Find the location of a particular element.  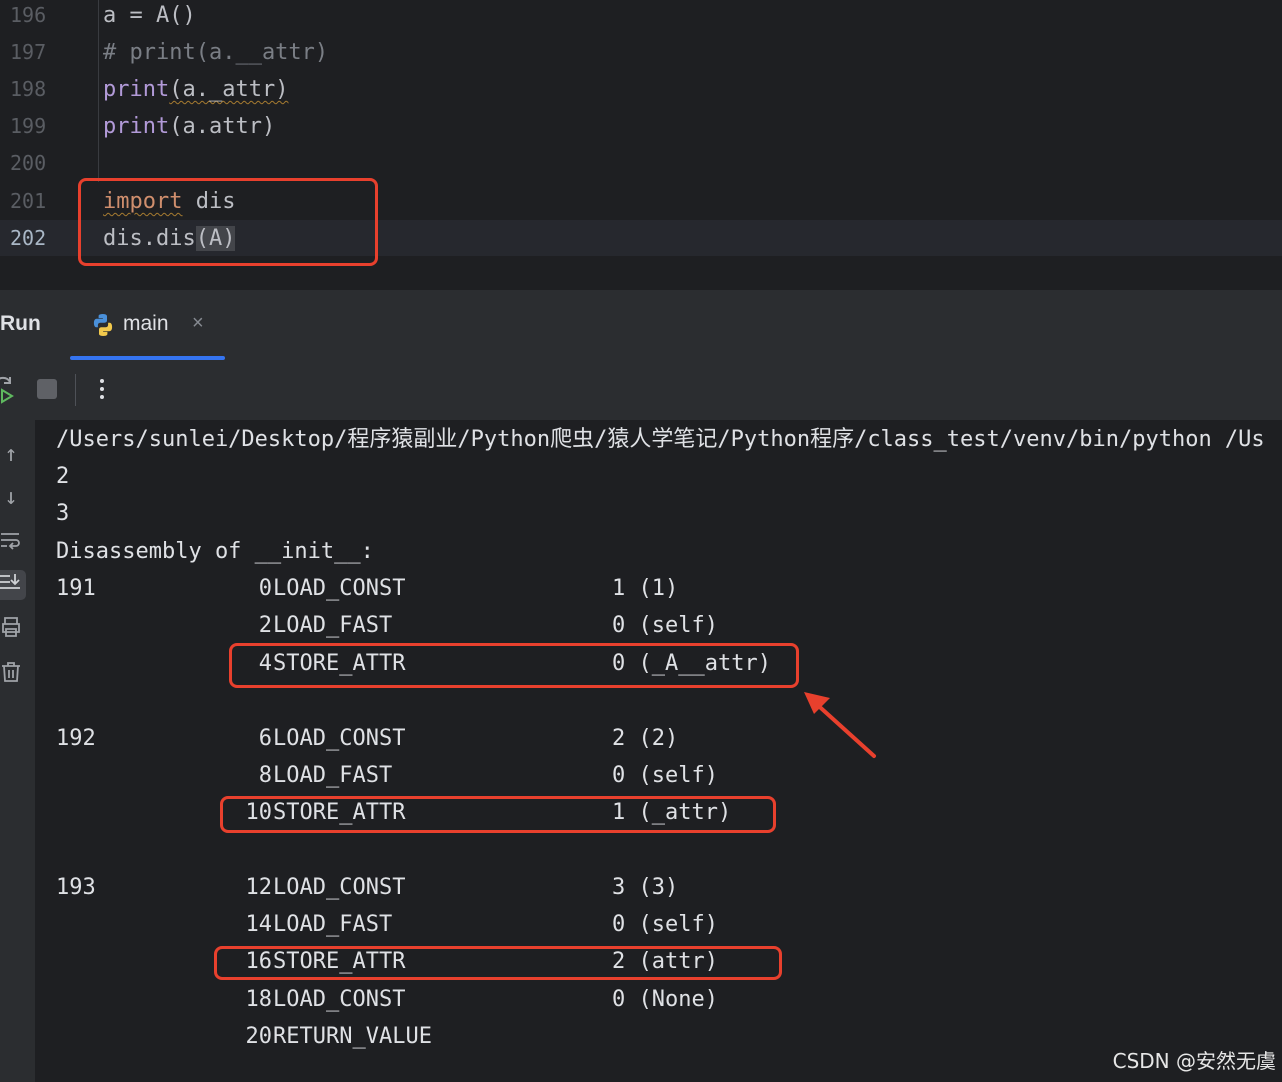

bytecode-offset: 12 is located at coordinates (259, 887).